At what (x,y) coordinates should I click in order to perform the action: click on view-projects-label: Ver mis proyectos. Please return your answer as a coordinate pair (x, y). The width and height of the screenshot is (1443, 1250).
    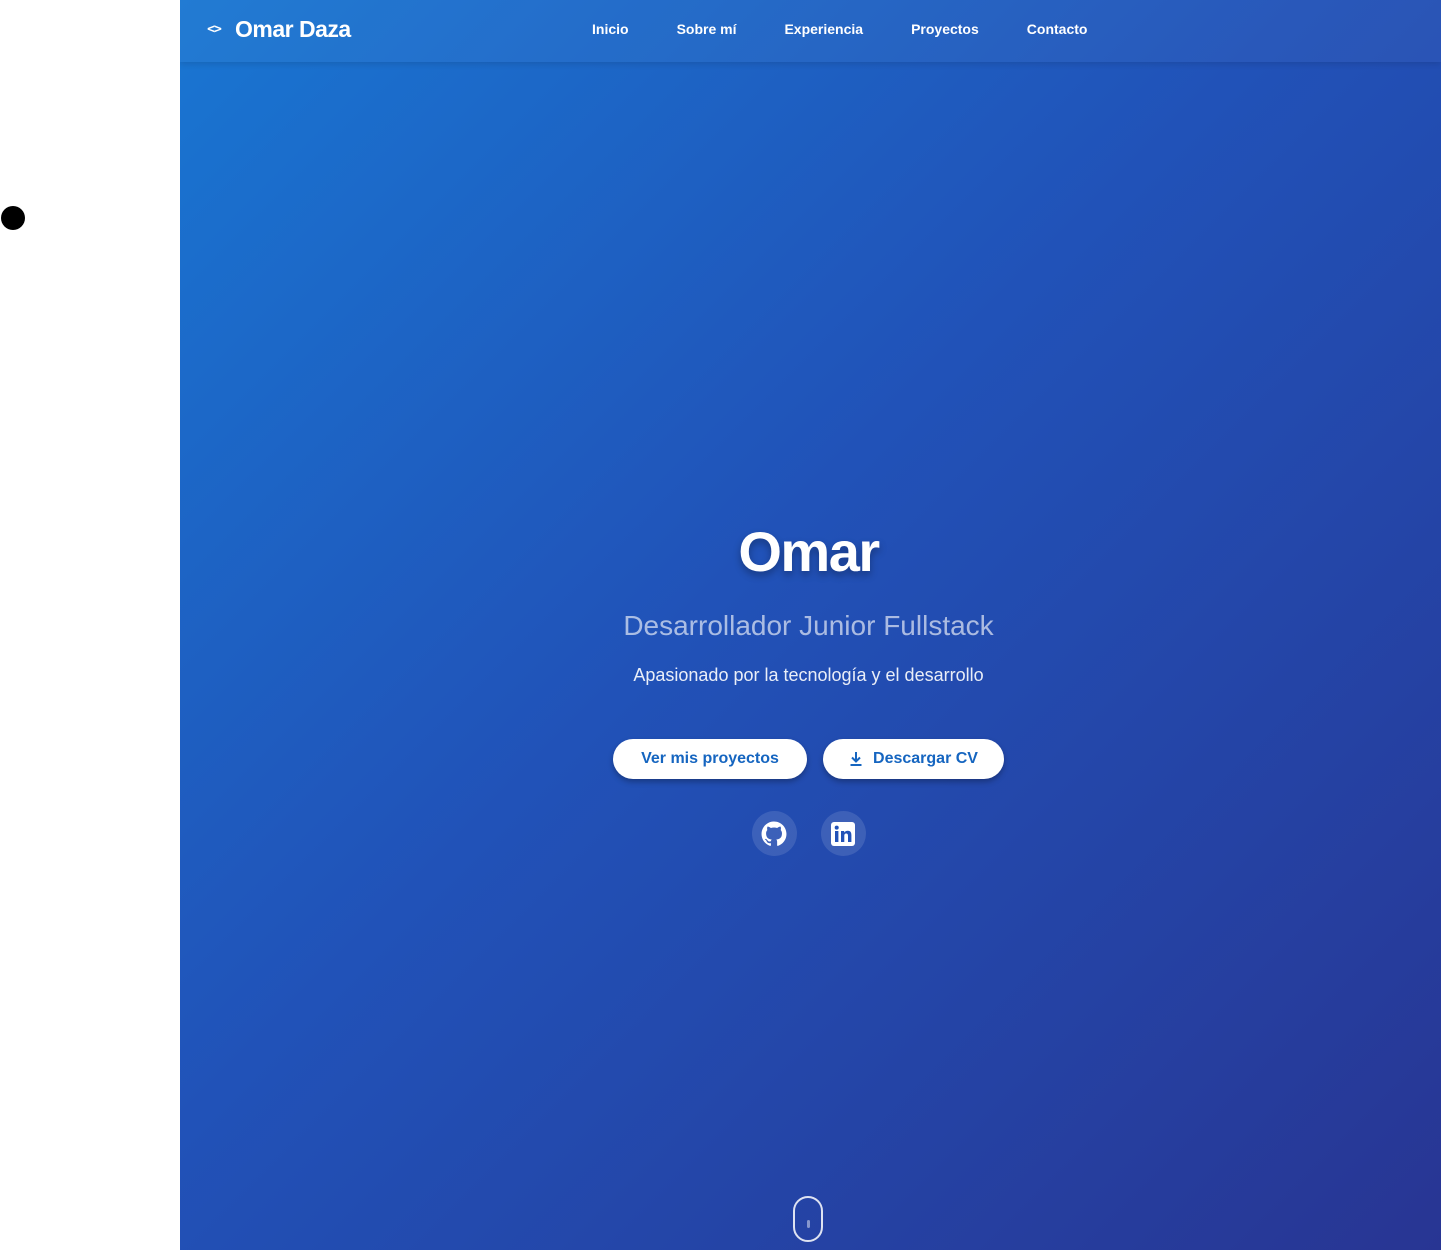
    Looking at the image, I should click on (710, 758).